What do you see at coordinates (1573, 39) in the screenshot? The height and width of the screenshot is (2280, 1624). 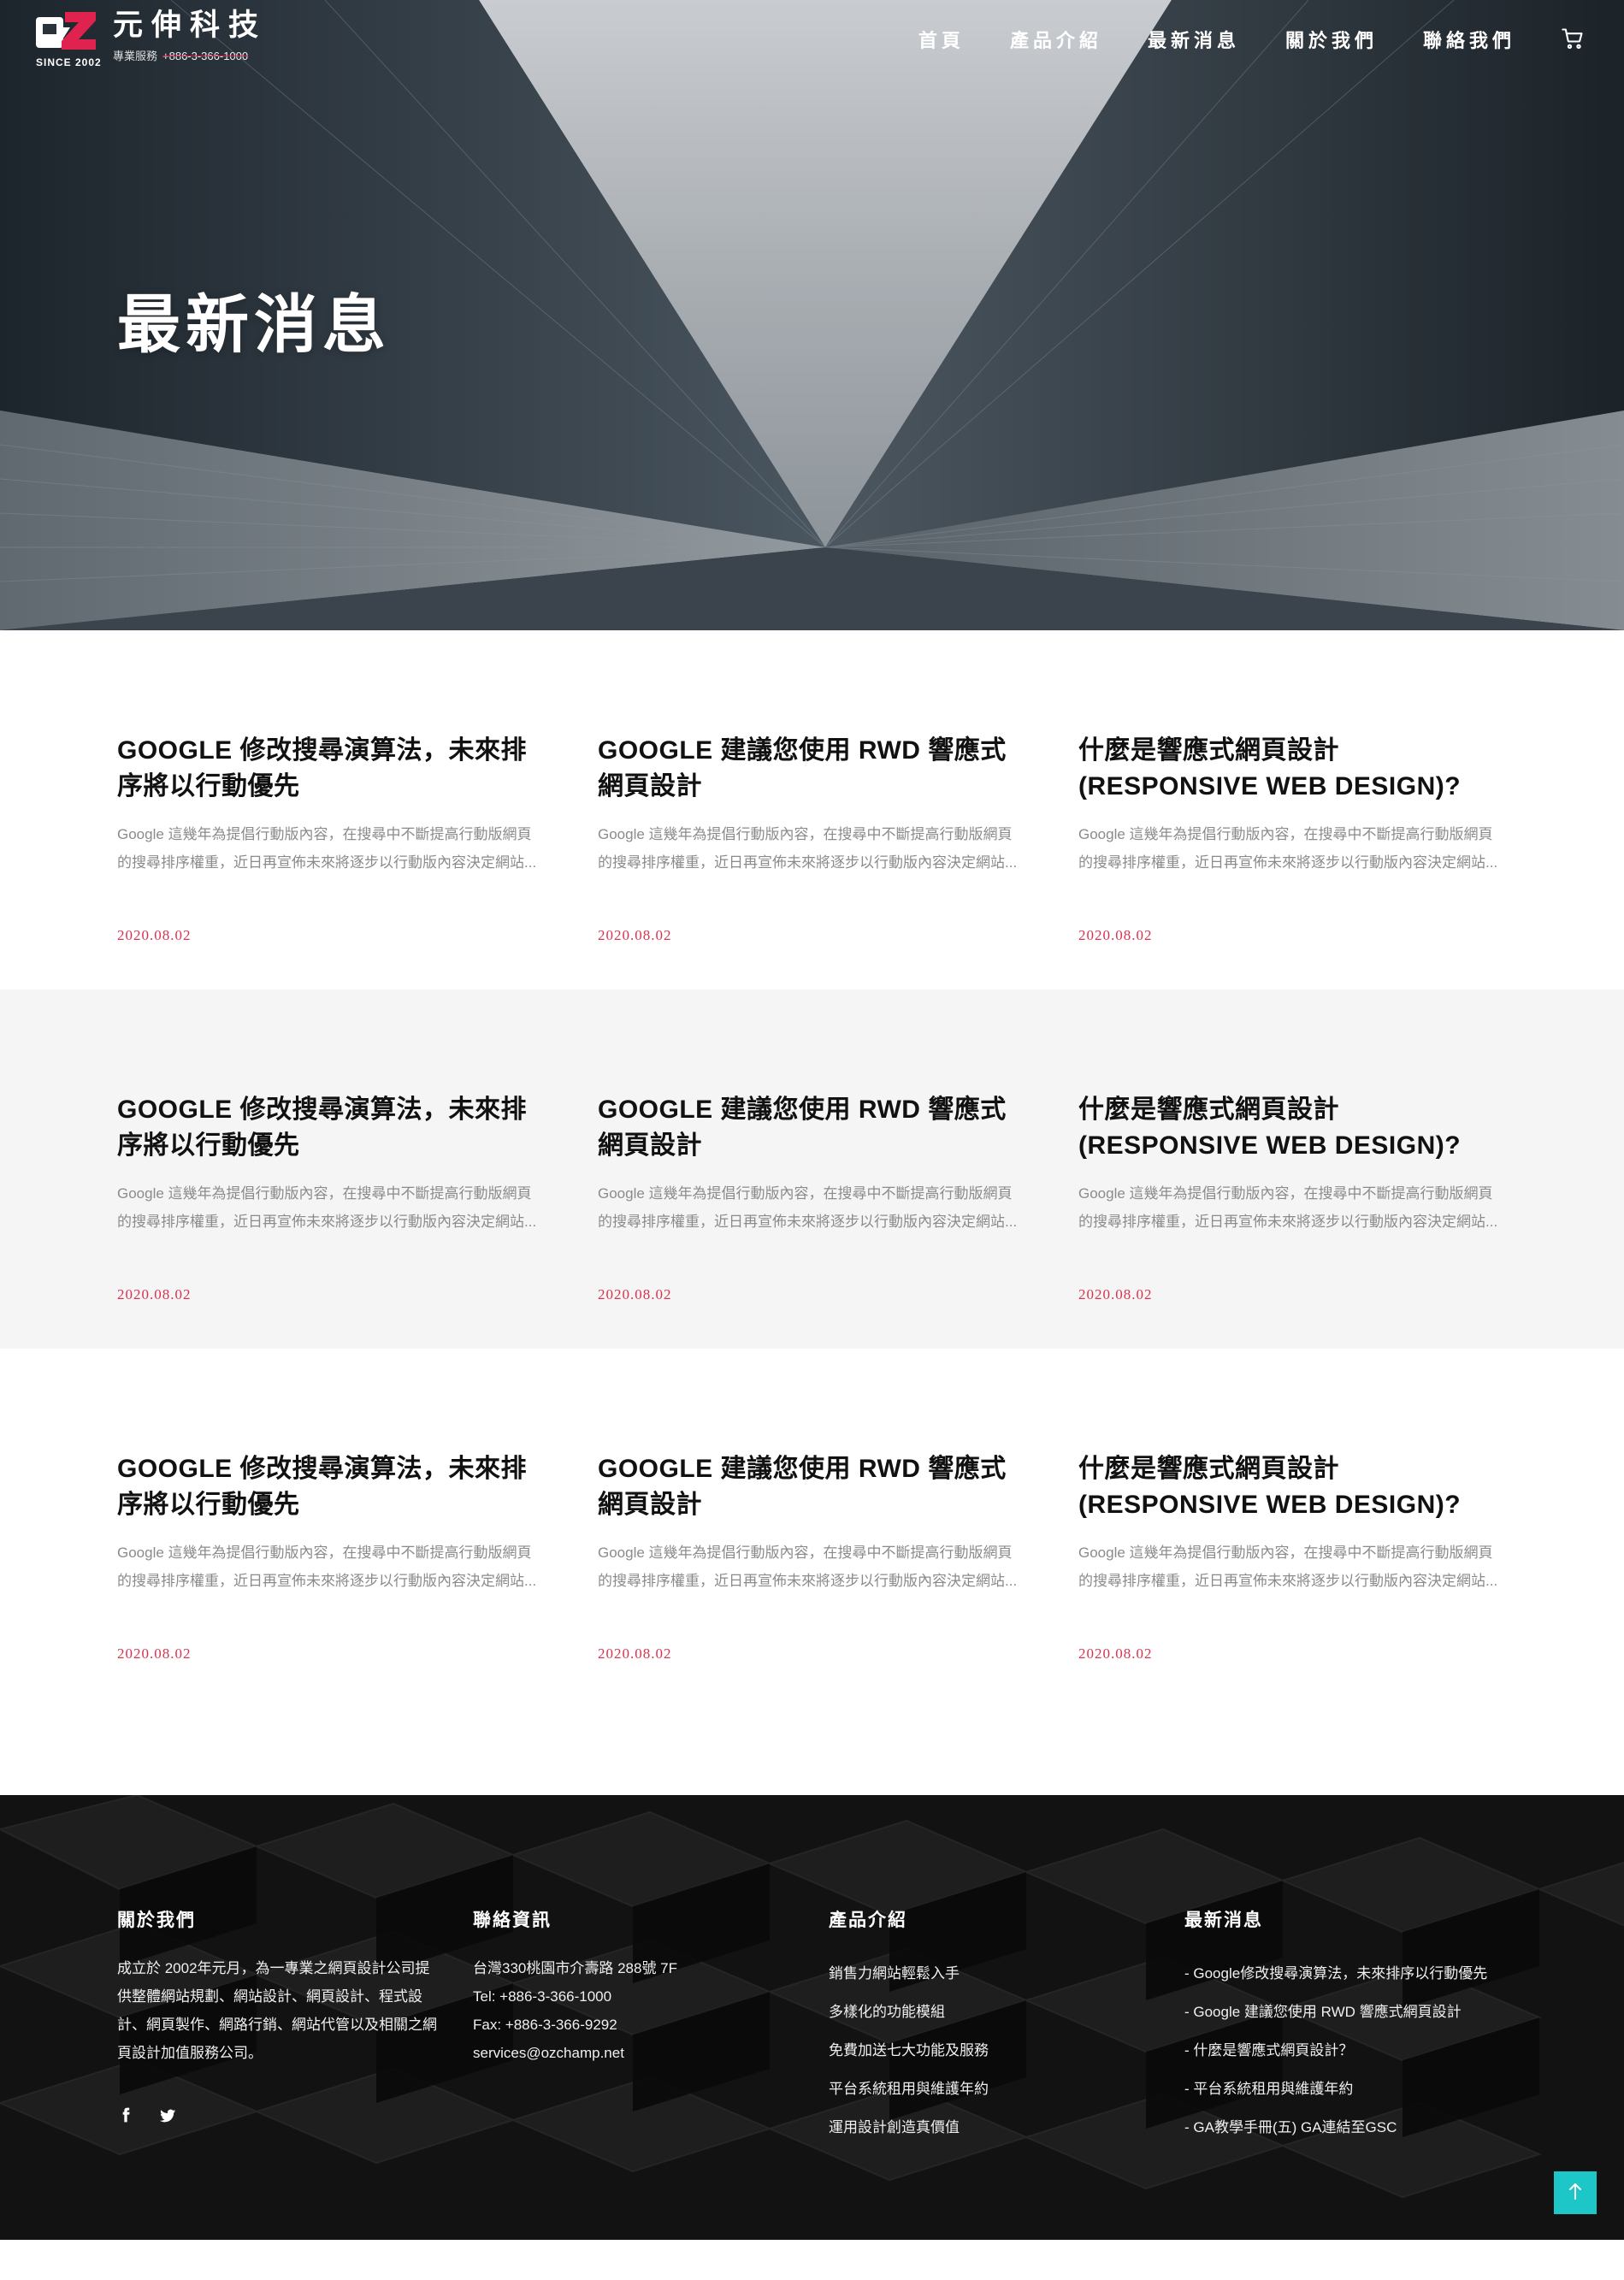 I see `cart-icon` at bounding box center [1573, 39].